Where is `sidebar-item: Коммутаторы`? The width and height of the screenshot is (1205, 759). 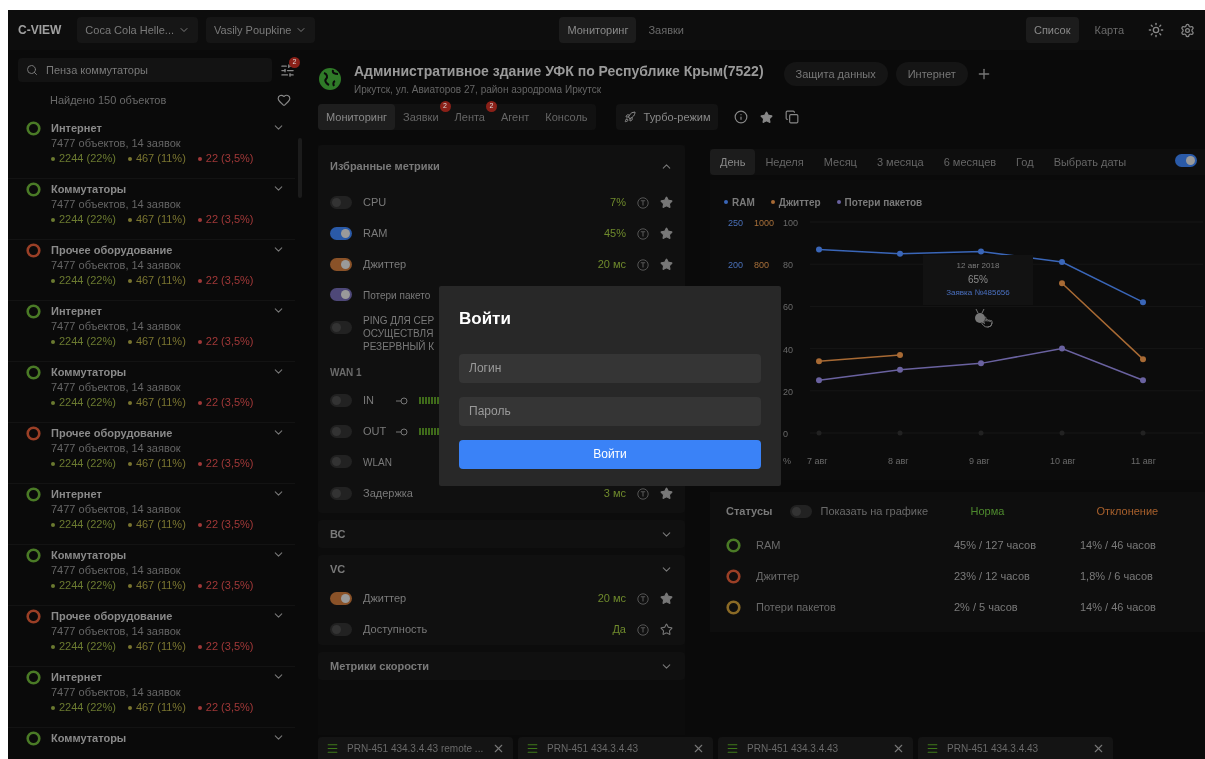
sidebar-item: Коммутаторы is located at coordinates (151, 743).